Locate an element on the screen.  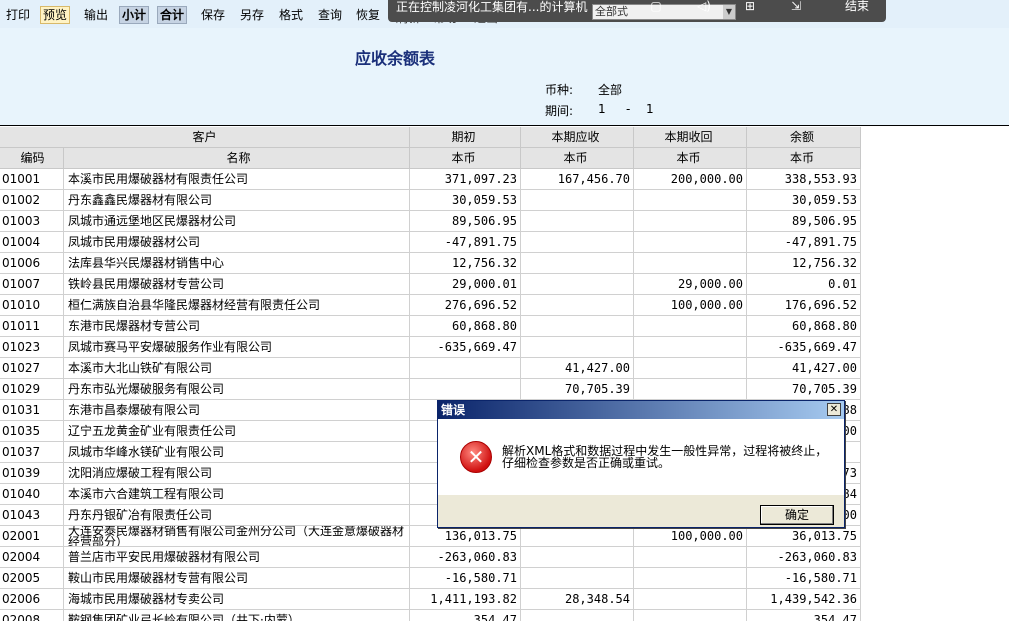
cell-balance: 1,439,542.36 is located at coordinates (804, 599).